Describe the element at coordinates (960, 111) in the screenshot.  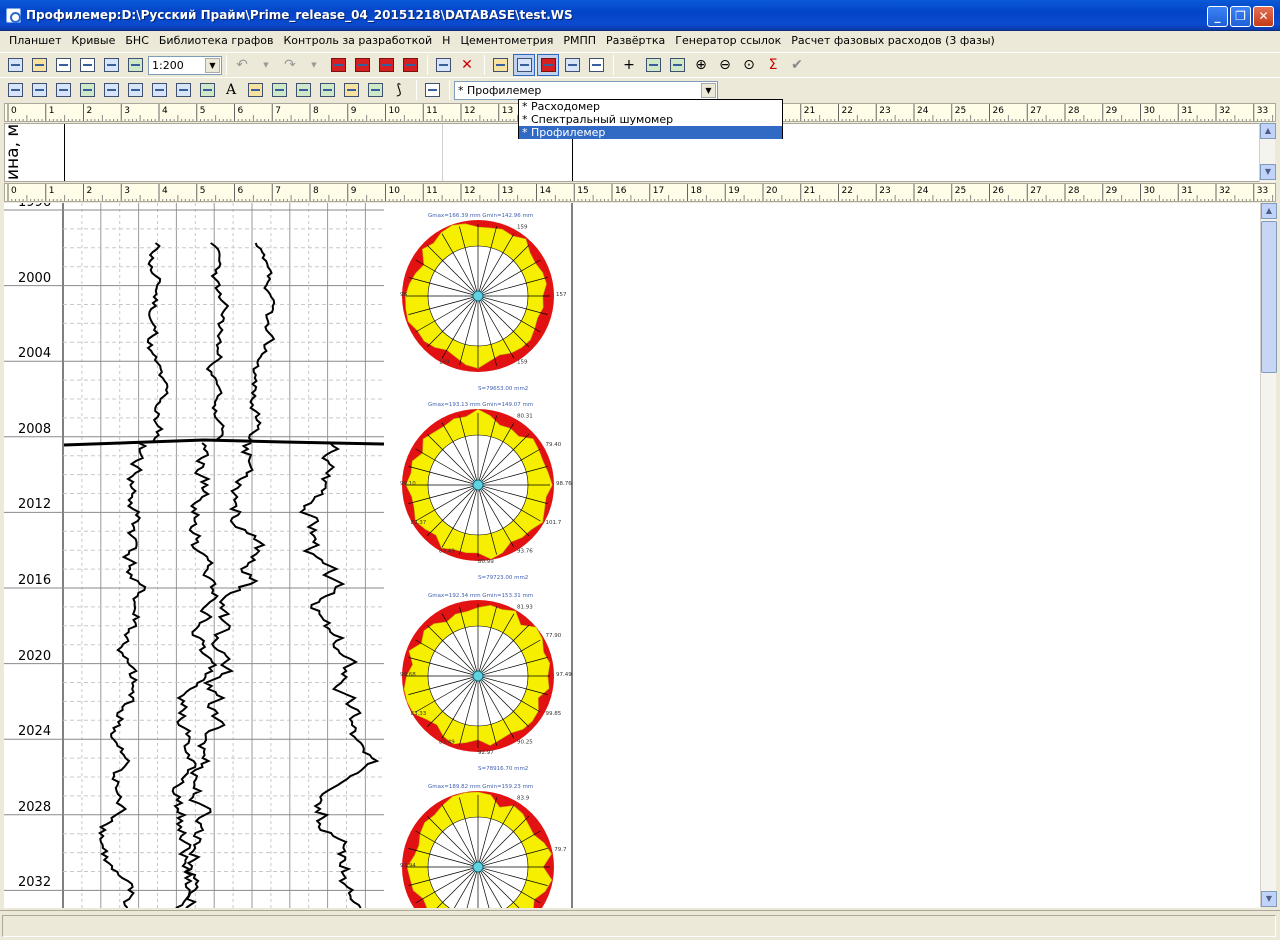
I see `ruler-tick-label: 25` at that location.